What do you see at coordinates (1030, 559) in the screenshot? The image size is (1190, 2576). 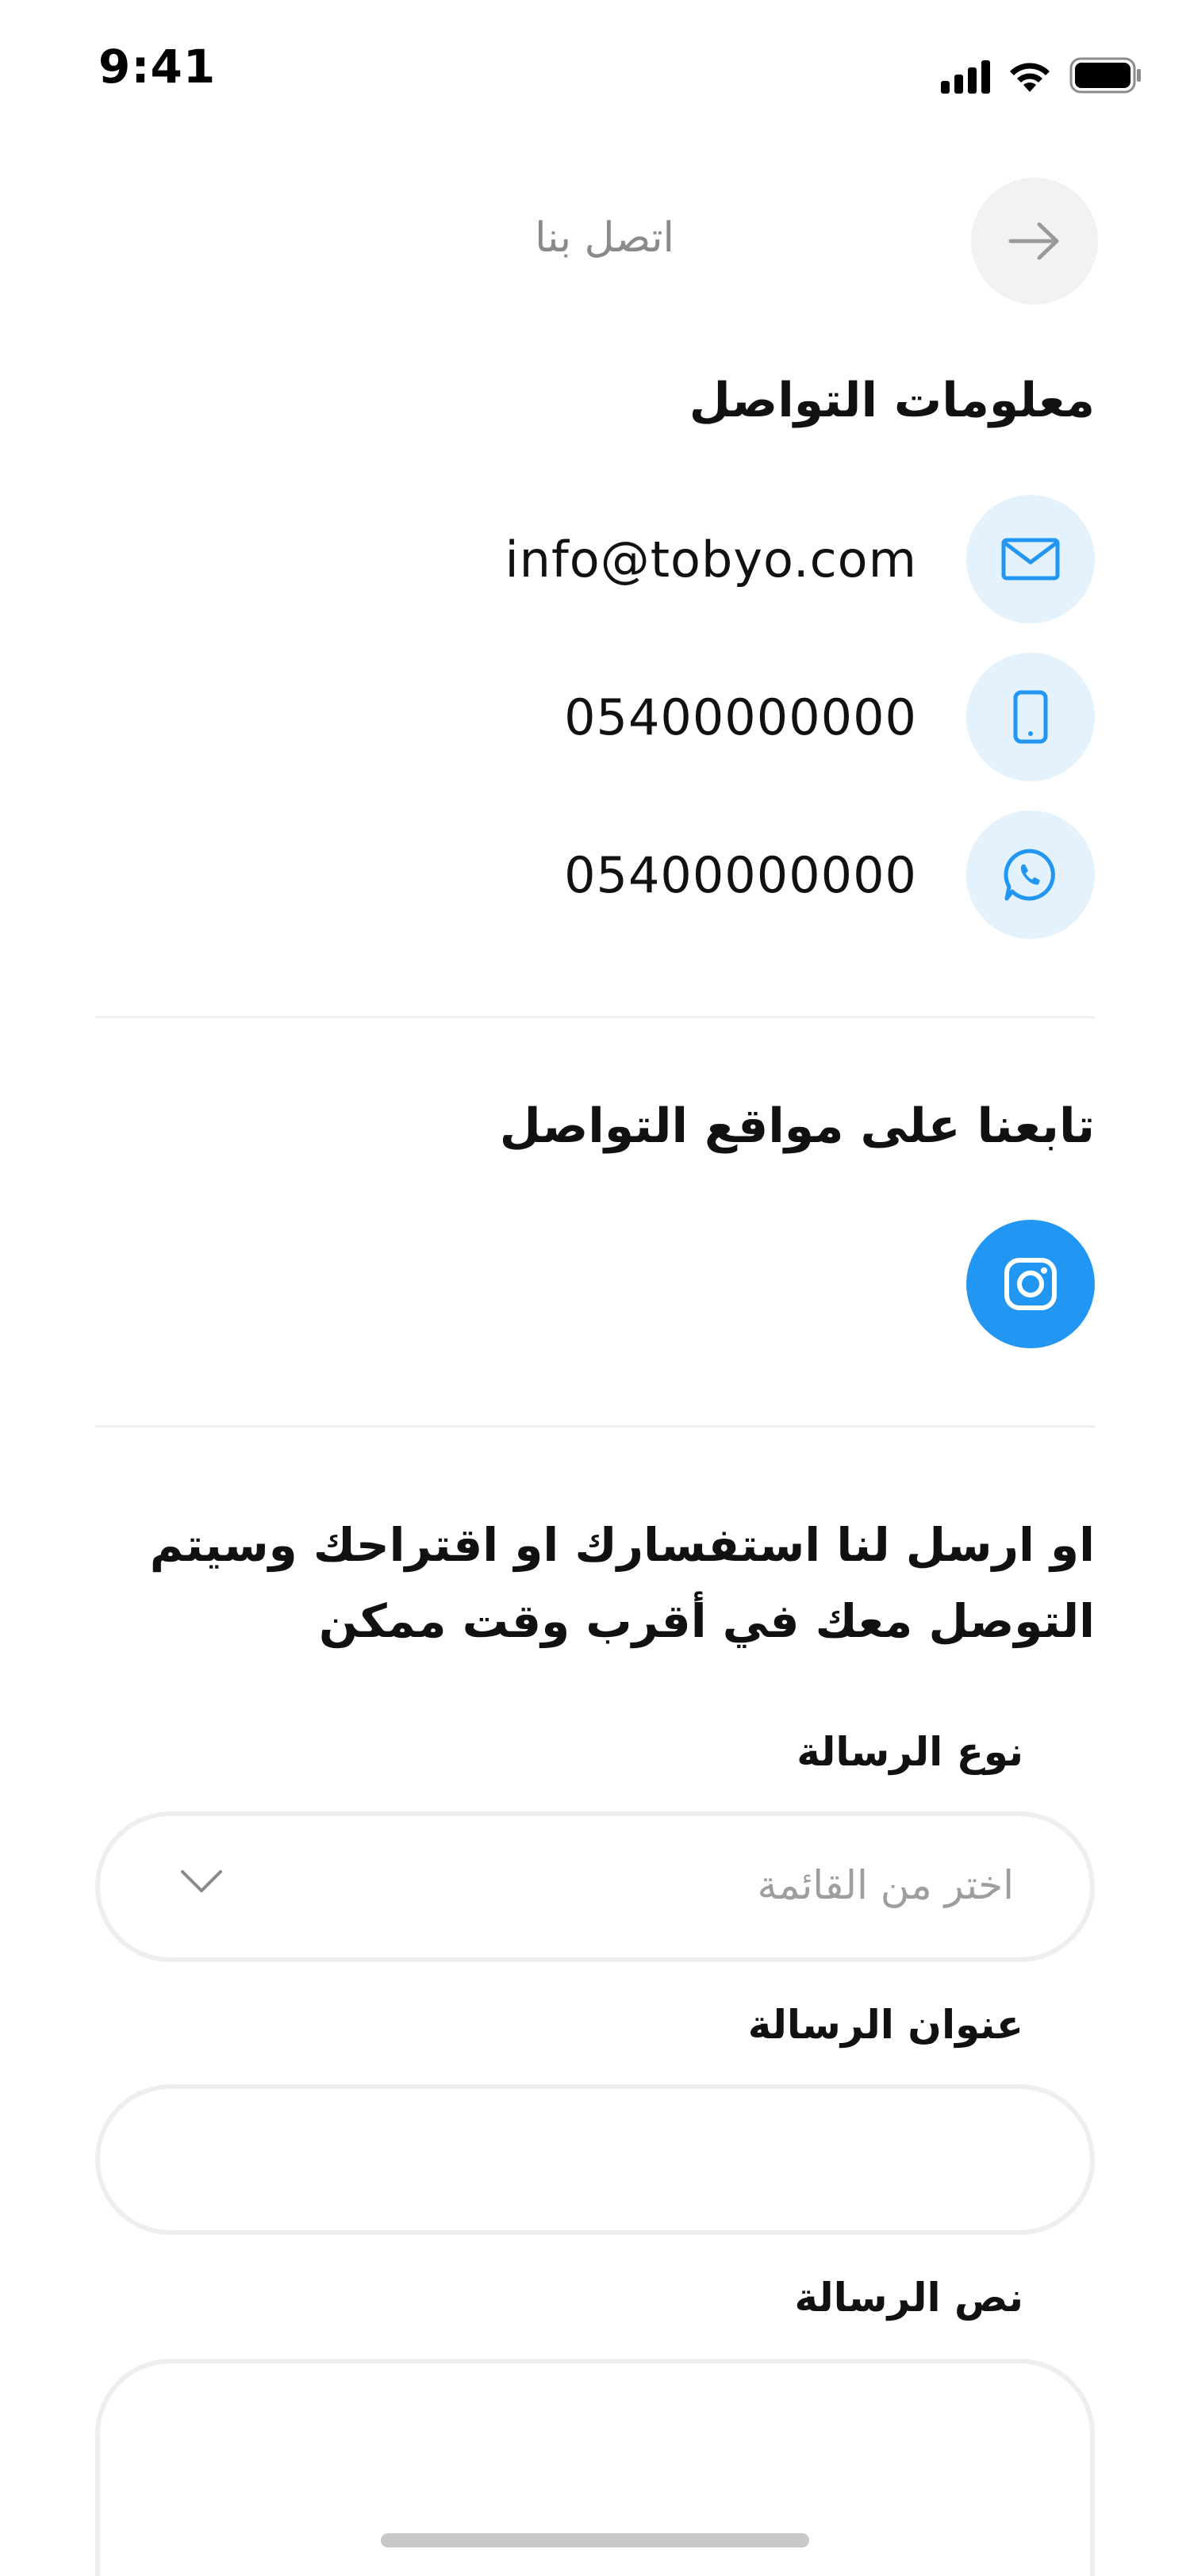 I see `mail-icon` at bounding box center [1030, 559].